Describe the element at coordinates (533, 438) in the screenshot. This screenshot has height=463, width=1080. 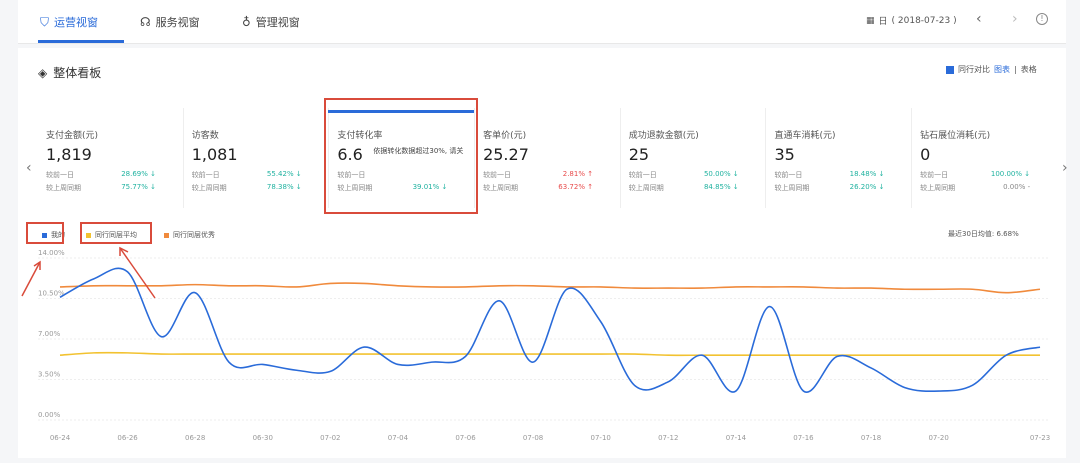
I see `x-tick-label: 07-08` at that location.